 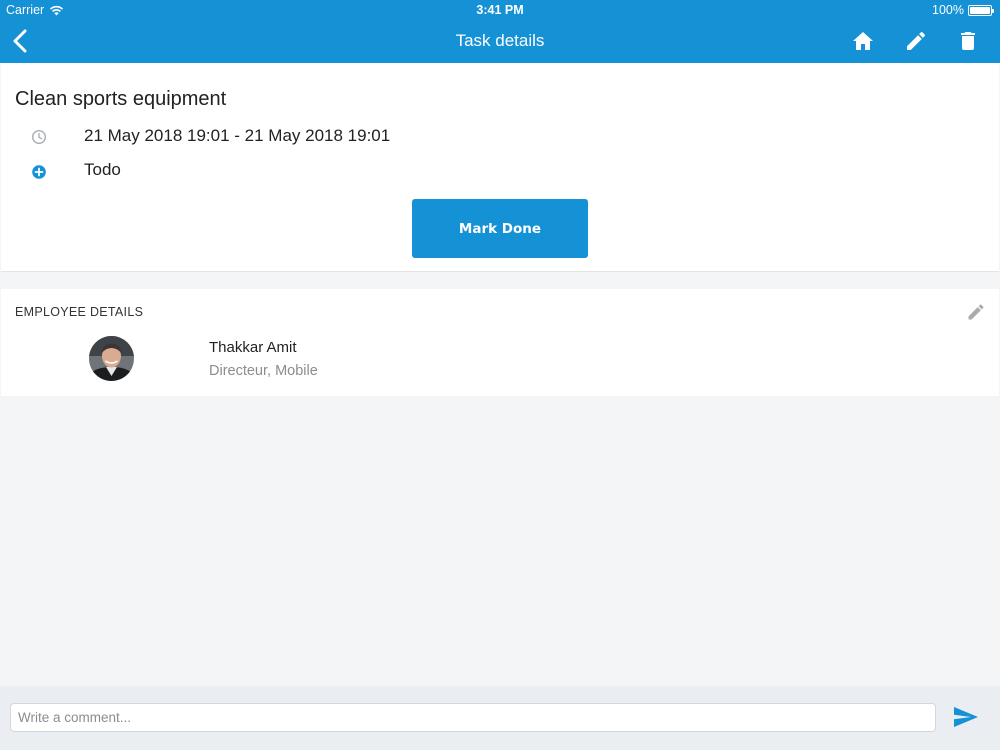 I want to click on clock-icon, so click(x=39, y=137).